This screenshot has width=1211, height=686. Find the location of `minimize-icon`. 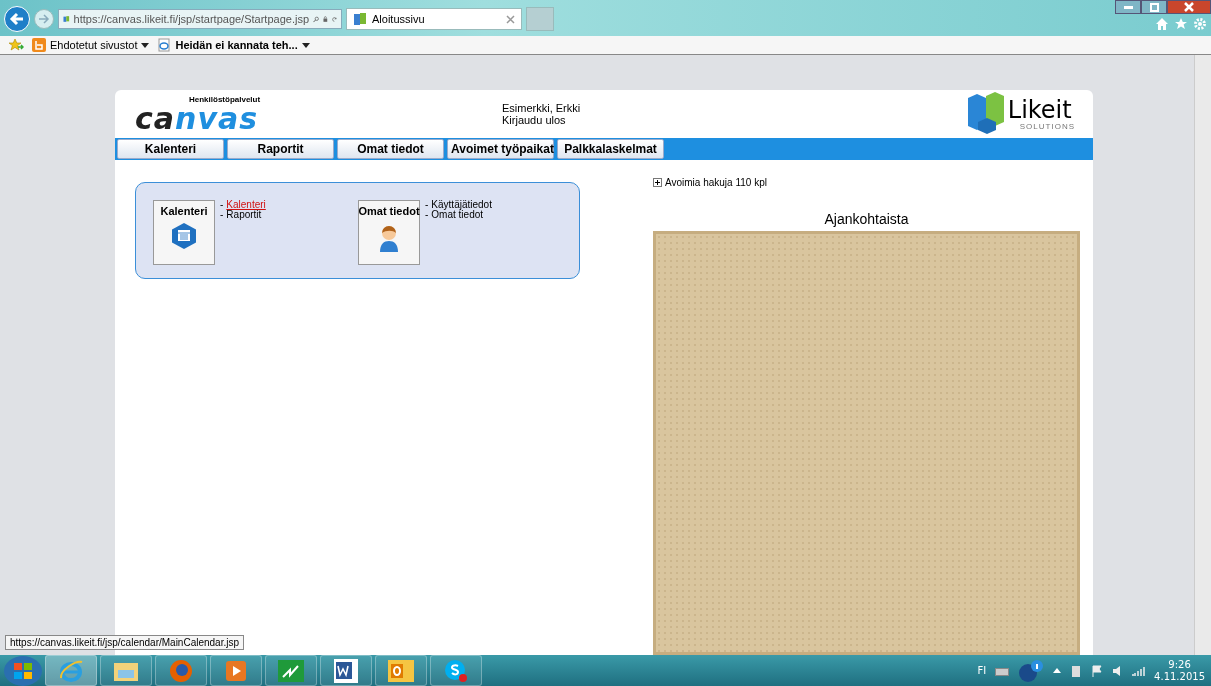

minimize-icon is located at coordinates (1128, 7).